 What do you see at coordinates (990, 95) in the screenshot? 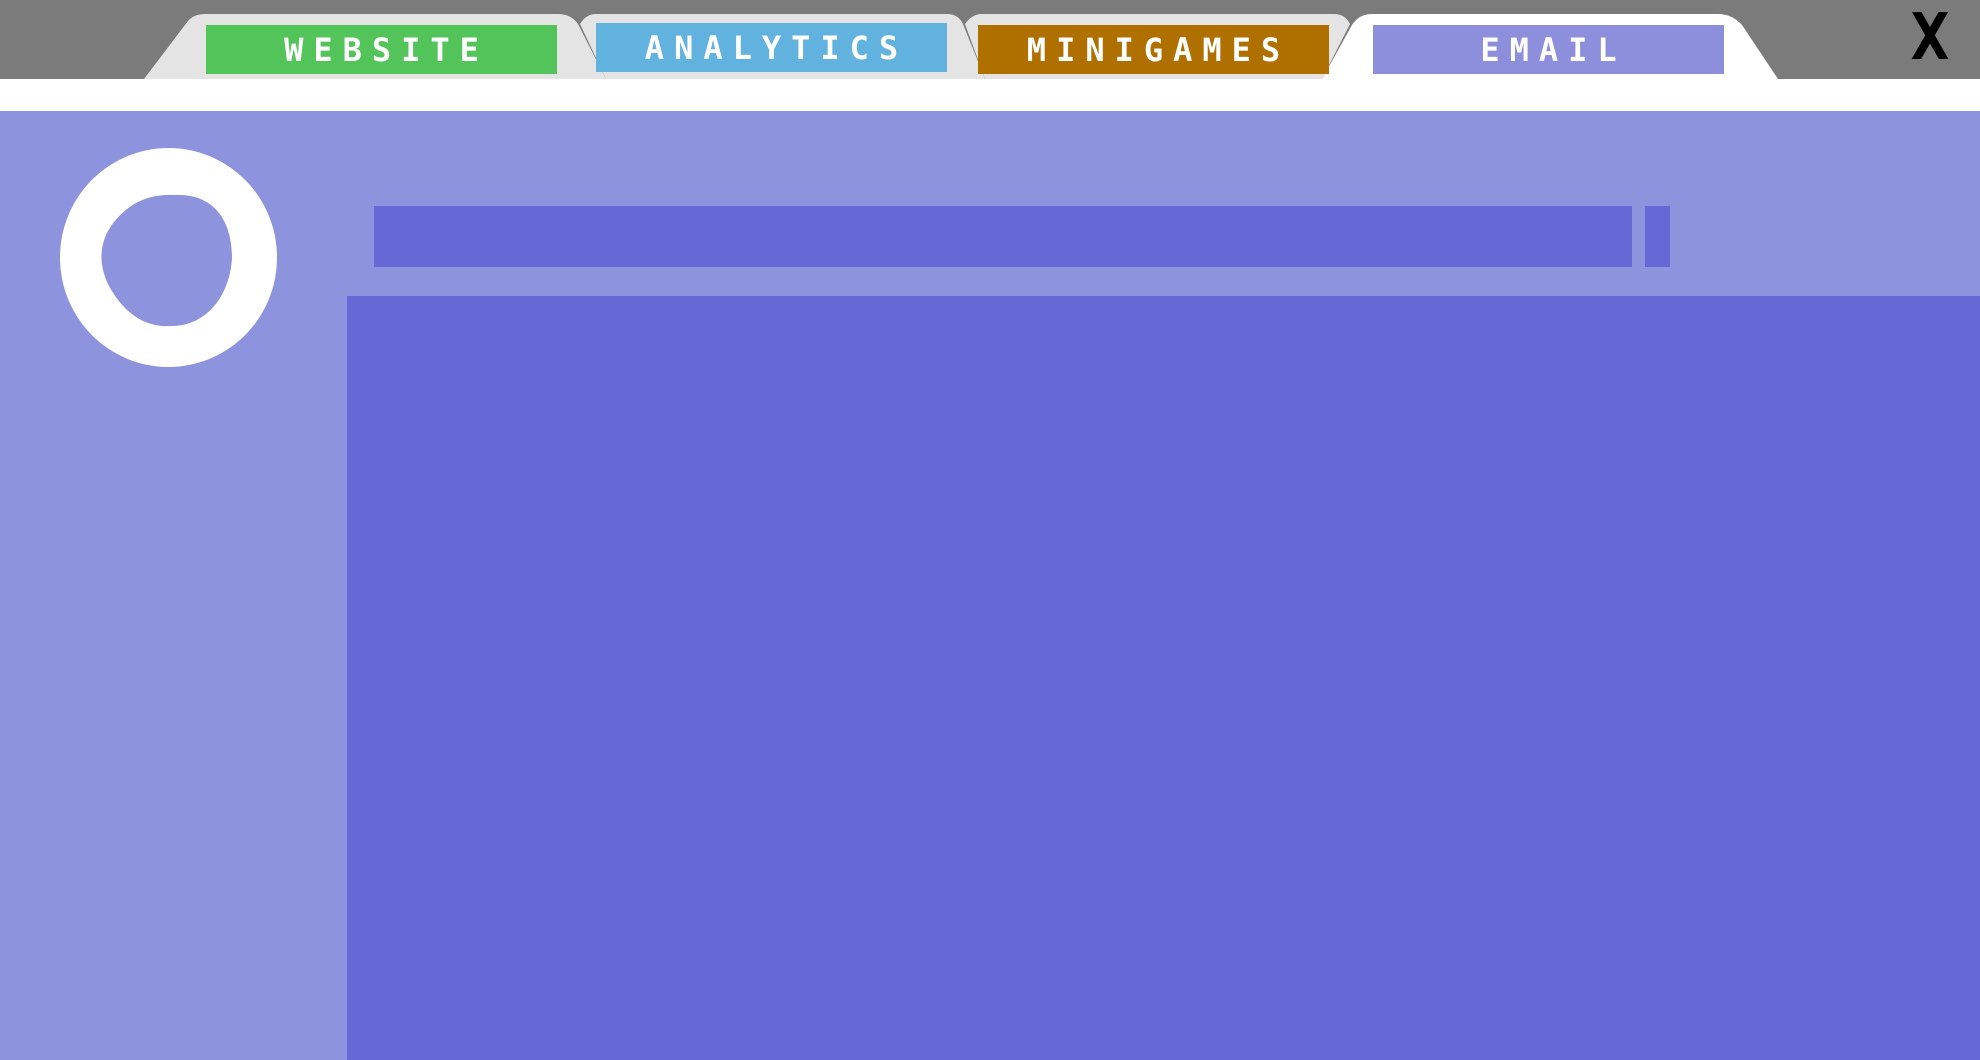
I see `tab-content-divider` at bounding box center [990, 95].